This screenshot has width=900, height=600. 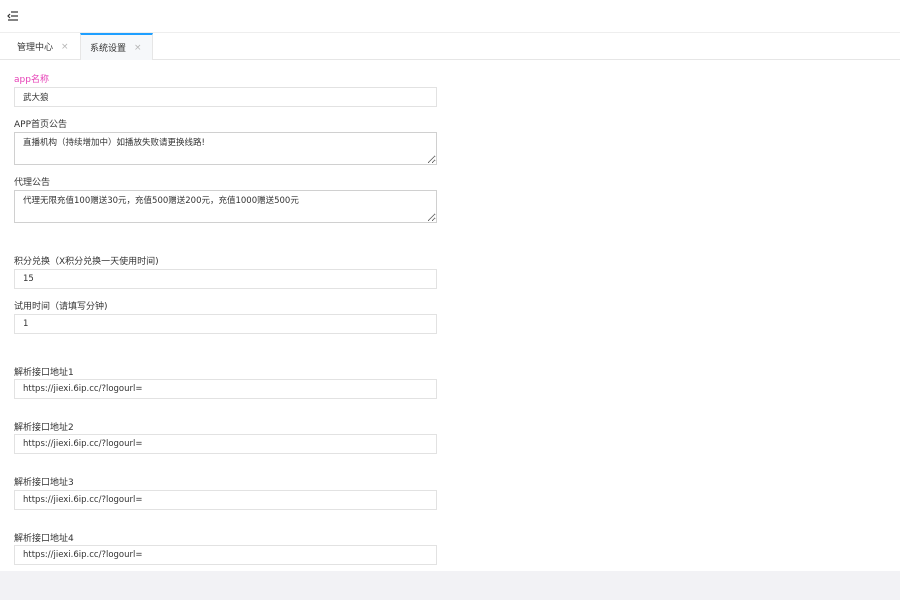 What do you see at coordinates (225, 279) in the screenshot?
I see `points-exchange-input` at bounding box center [225, 279].